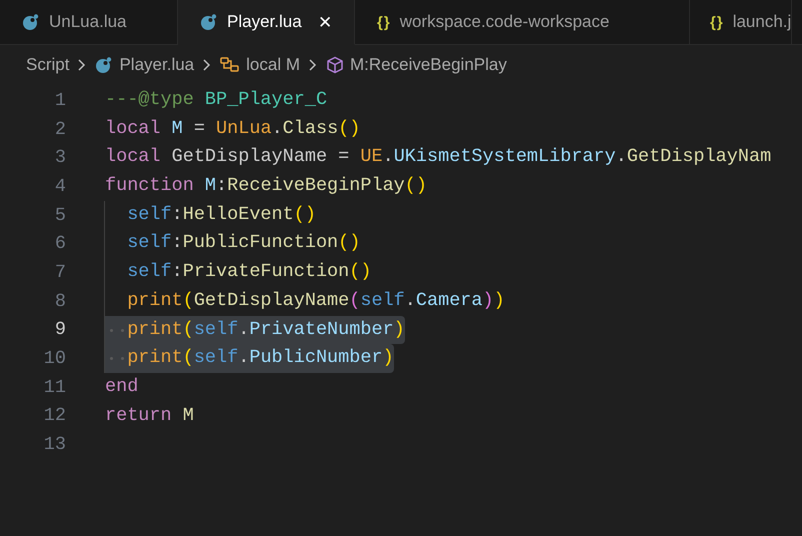 This screenshot has height=536, width=802. I want to click on code-line: local GetDisplayName = UE.UKismetSystemLibrary.GetDisplayNam, so click(438, 157).